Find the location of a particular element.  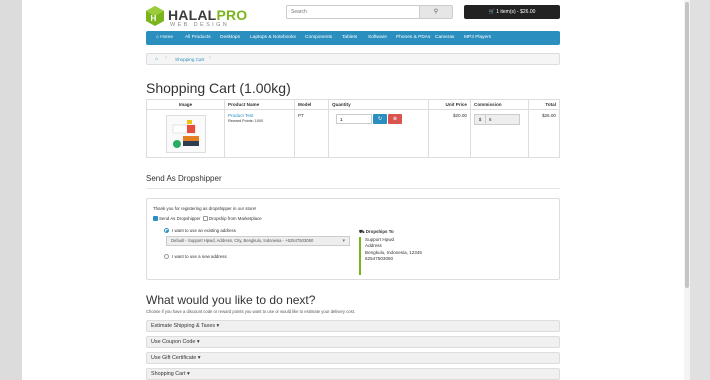

nav-item-components: Components is located at coordinates (318, 38).